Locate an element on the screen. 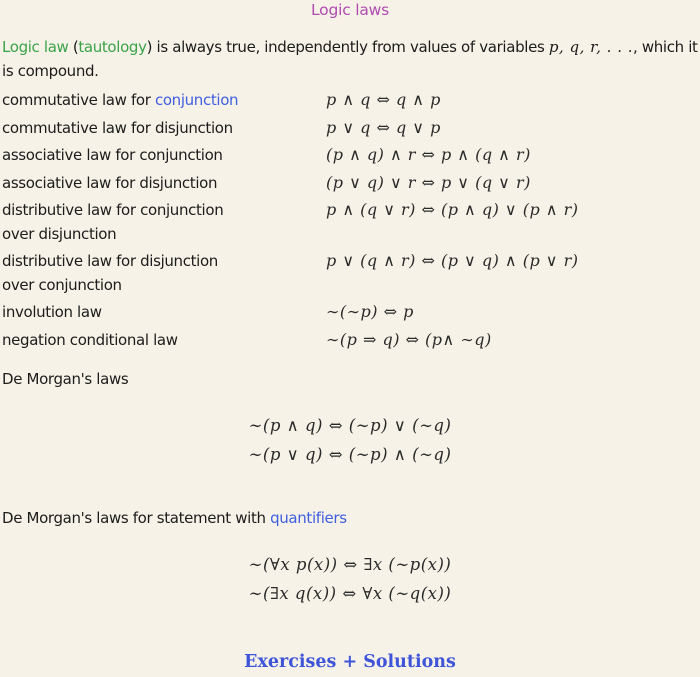 The image size is (700, 677). law-label: associative law for conjunction is located at coordinates (112, 155).